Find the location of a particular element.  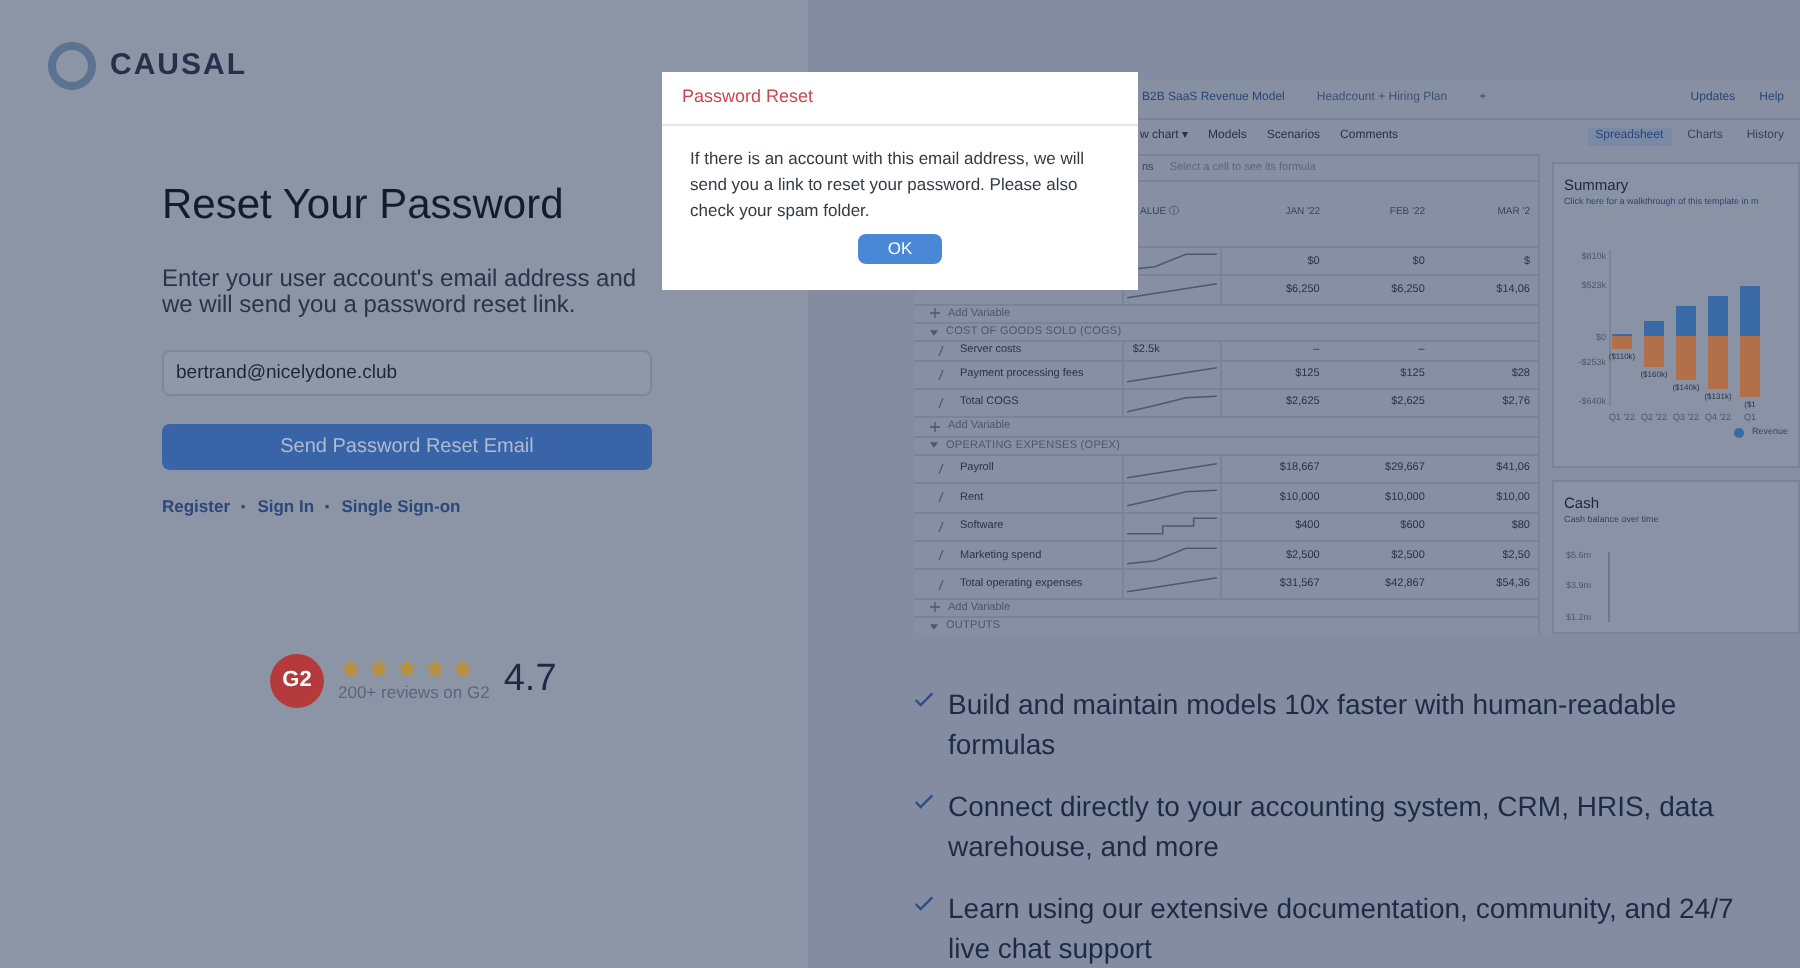

feature-text: Connect directly to your accounting system, CRM, HRIS, data warehouse, and more is located at coordinates (1332, 827).